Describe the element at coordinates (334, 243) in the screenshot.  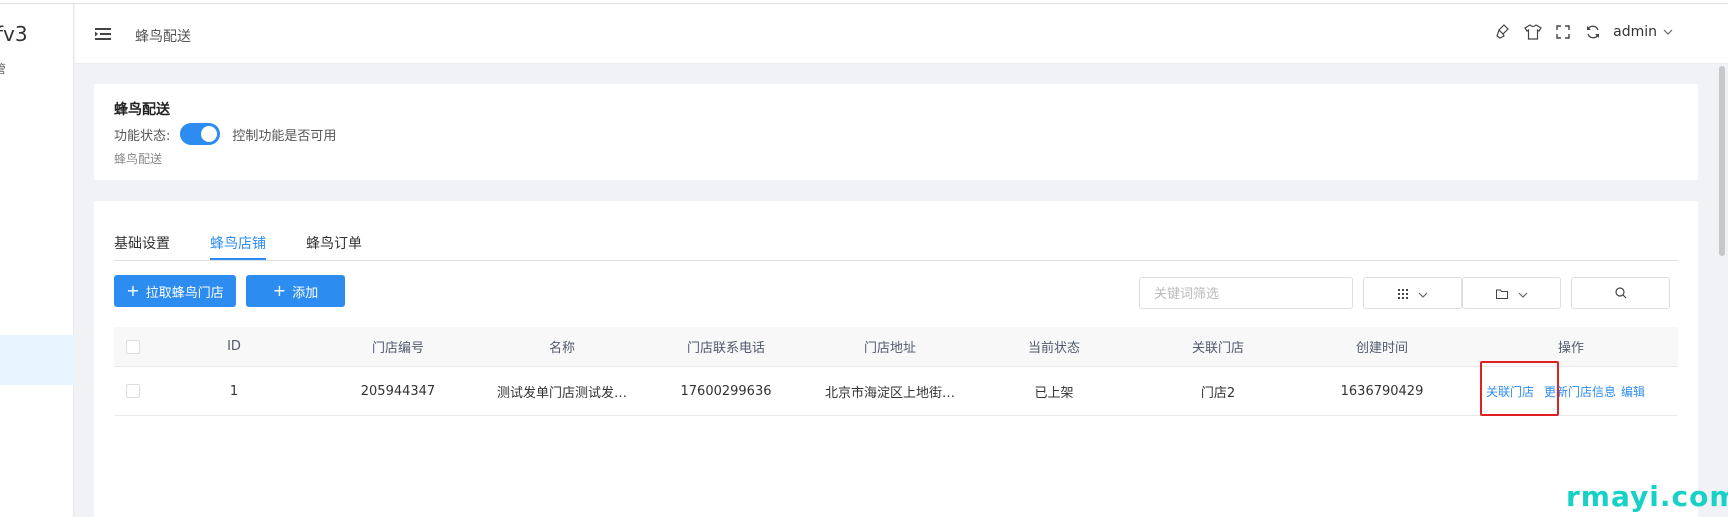
I see `tab-fengniao-orders: 蜂鸟订单` at that location.